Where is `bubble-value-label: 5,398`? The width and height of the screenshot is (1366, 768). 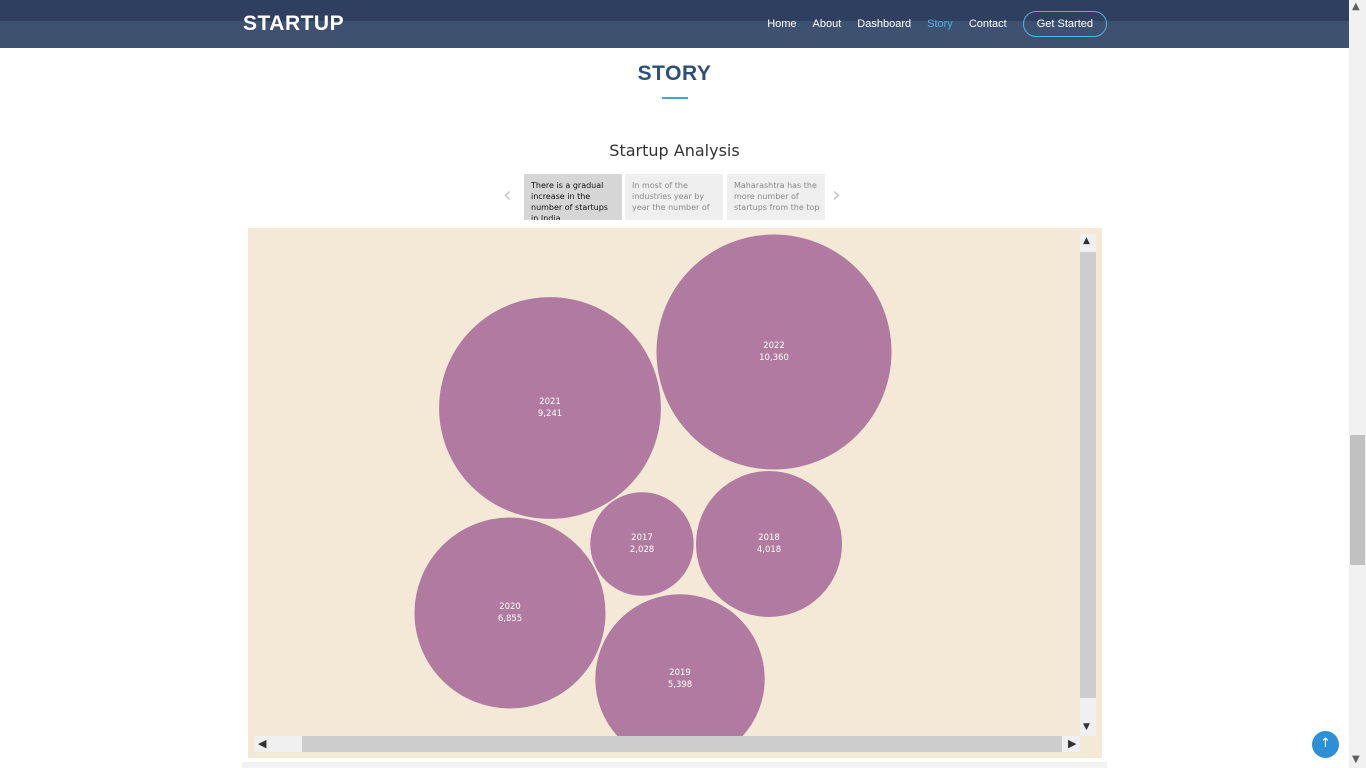
bubble-value-label: 5,398 is located at coordinates (680, 685).